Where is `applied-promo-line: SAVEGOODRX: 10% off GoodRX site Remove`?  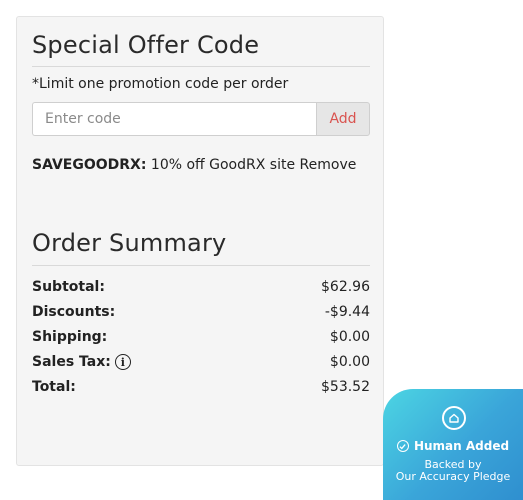 applied-promo-line: SAVEGOODRX: 10% off GoodRX site Remove is located at coordinates (194, 165).